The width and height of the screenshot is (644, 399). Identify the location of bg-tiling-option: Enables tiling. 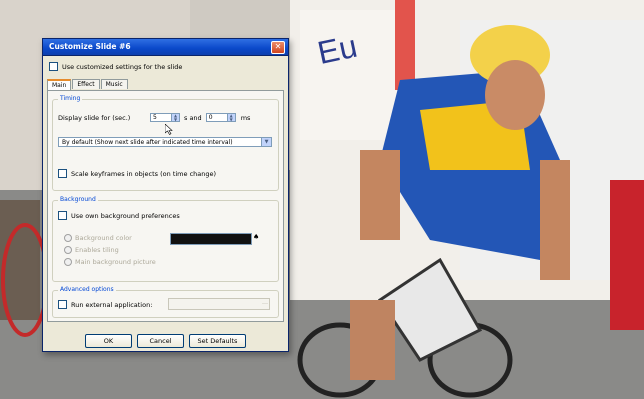
(91, 250).